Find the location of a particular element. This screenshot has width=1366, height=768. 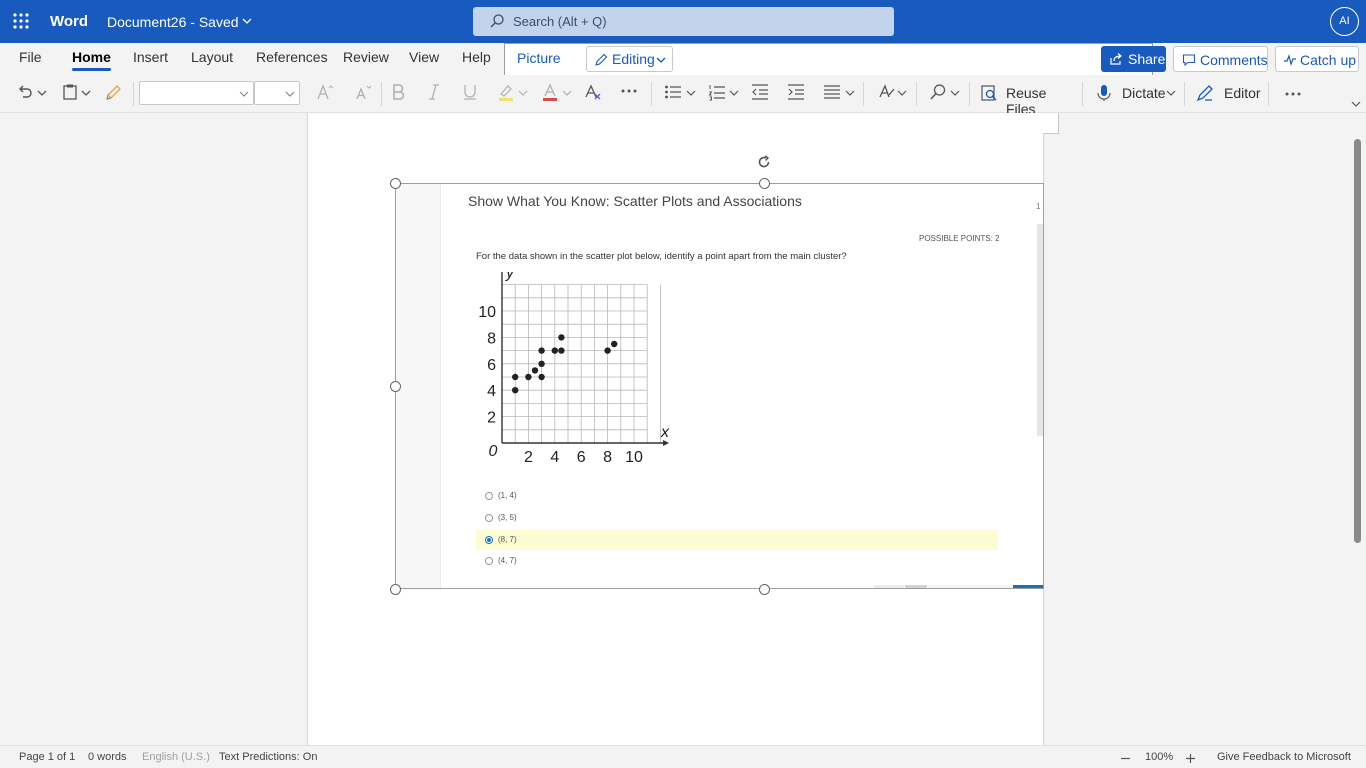

option-label: (4, 7) is located at coordinates (507, 560).